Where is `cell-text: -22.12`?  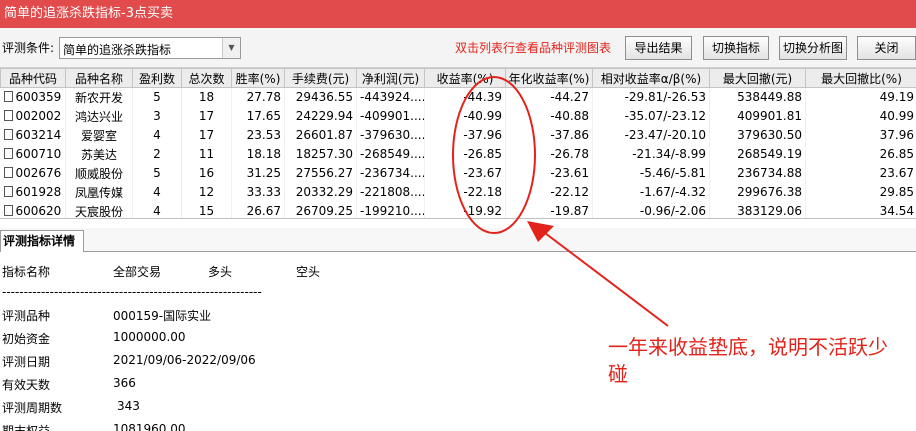 cell-text: -22.12 is located at coordinates (569, 192).